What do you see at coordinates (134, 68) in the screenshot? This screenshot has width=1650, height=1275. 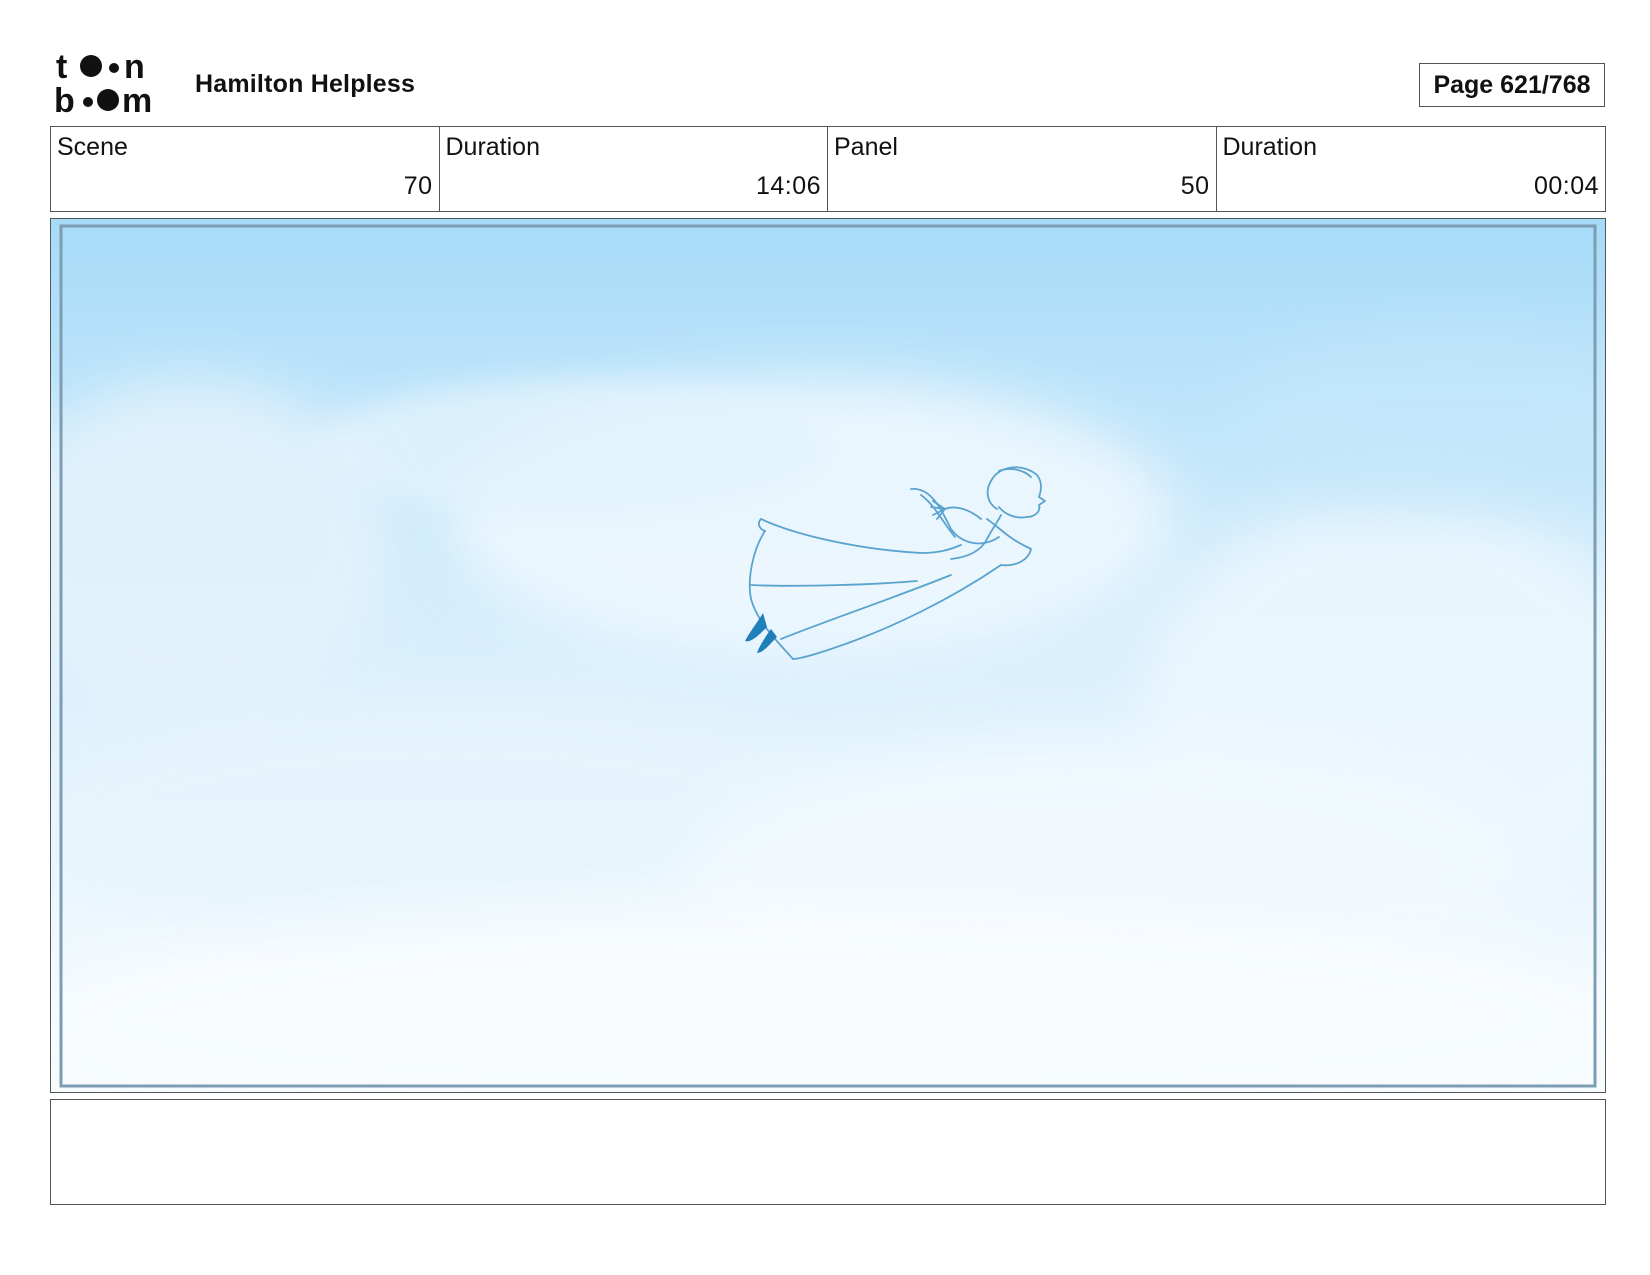 I see `svg-text: n` at bounding box center [134, 68].